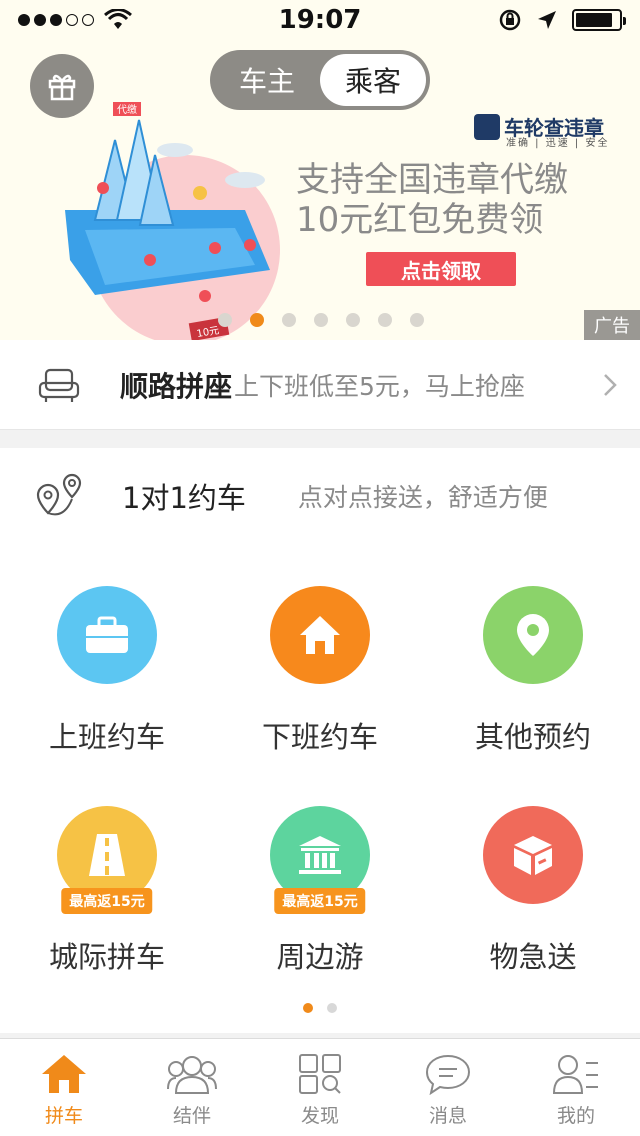 The image size is (640, 1136). What do you see at coordinates (422, 497) in the screenshot?
I see `one-on-one-subtitle: 点对点接送，舒适方便` at bounding box center [422, 497].